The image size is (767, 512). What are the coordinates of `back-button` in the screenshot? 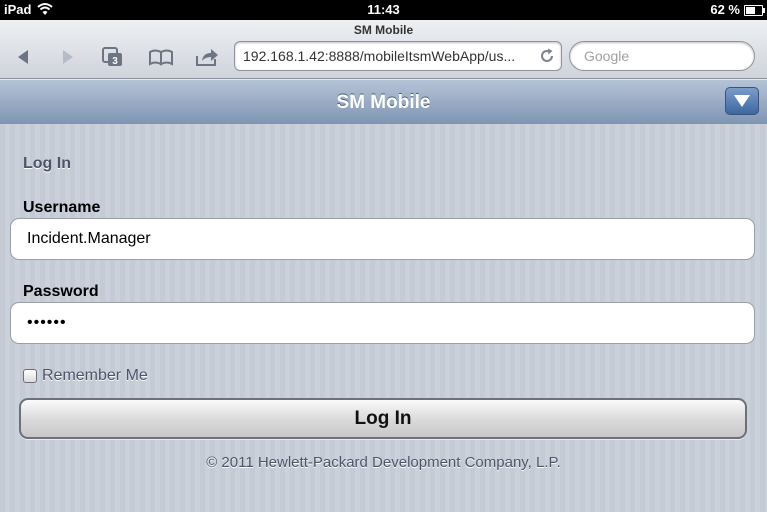 It's located at (23, 57).